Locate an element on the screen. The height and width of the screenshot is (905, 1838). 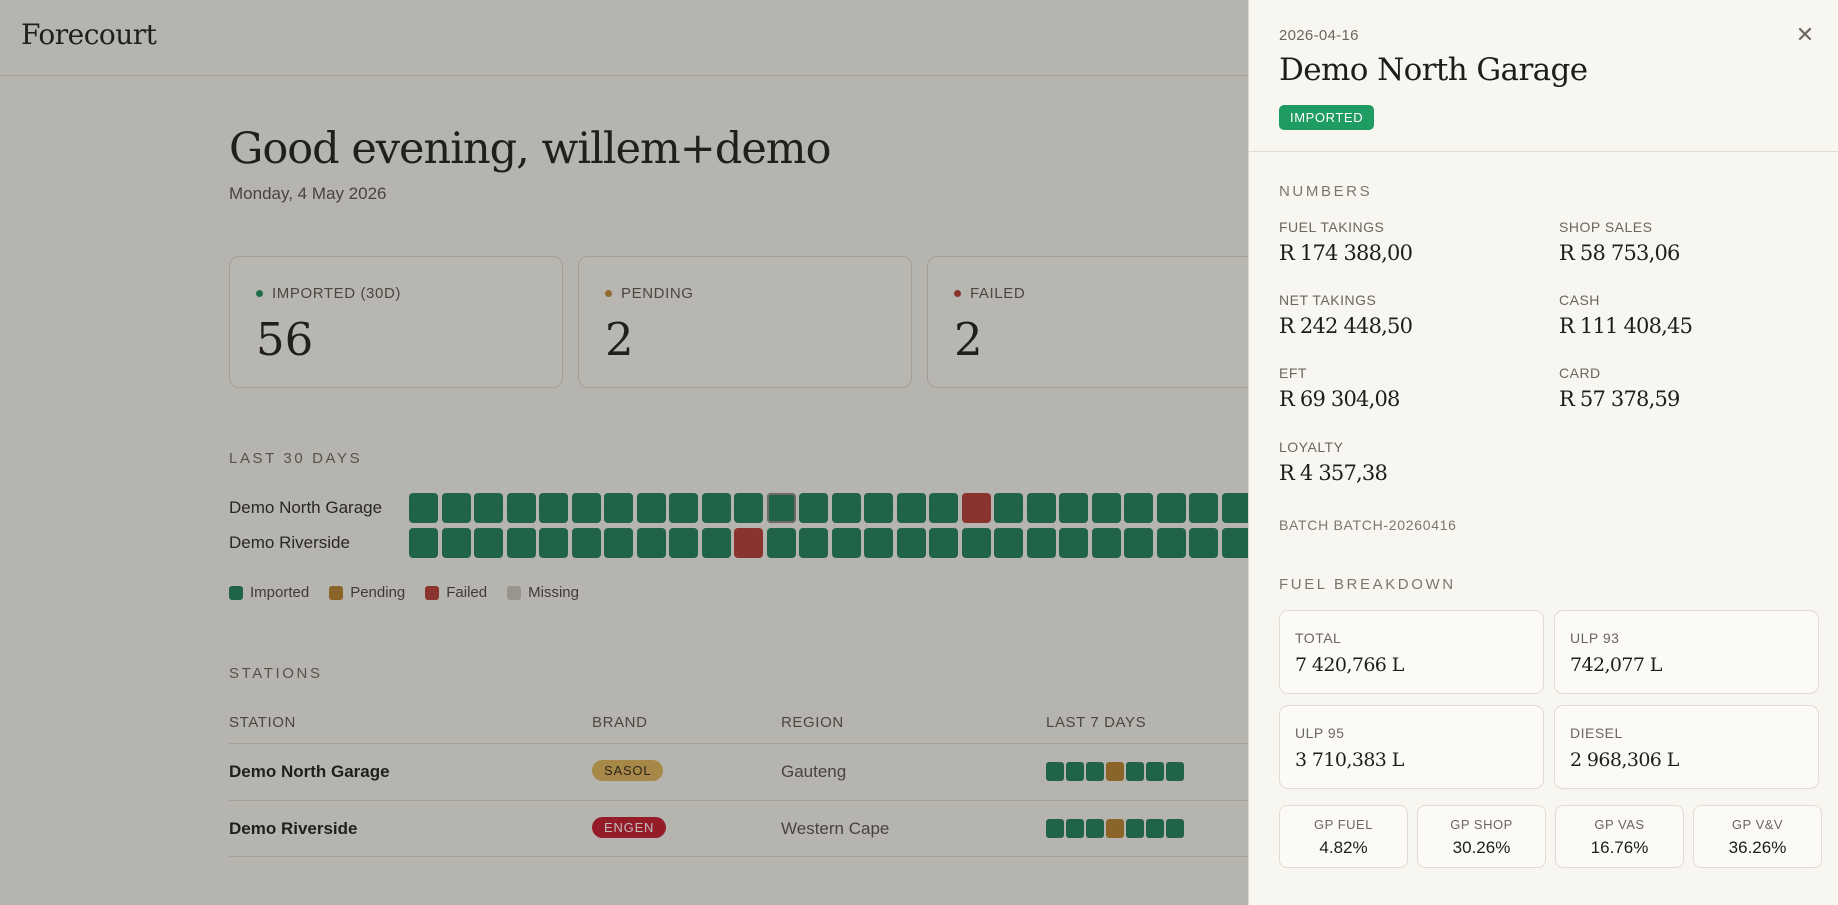
fuel-label: ULP 93 is located at coordinates (1595, 638).